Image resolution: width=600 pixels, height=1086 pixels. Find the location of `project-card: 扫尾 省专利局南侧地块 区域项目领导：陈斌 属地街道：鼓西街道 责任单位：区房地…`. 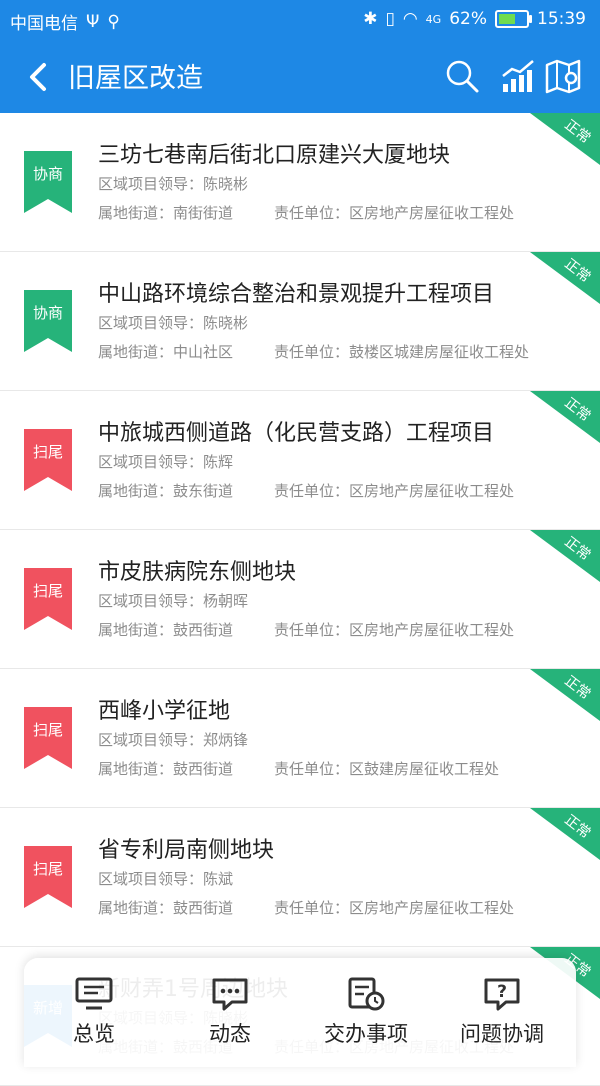

project-card: 扫尾 省专利局南侧地块 区域项目领导：陈斌 属地街道：鼓西街道 责任单位：区房地… is located at coordinates (300, 877).